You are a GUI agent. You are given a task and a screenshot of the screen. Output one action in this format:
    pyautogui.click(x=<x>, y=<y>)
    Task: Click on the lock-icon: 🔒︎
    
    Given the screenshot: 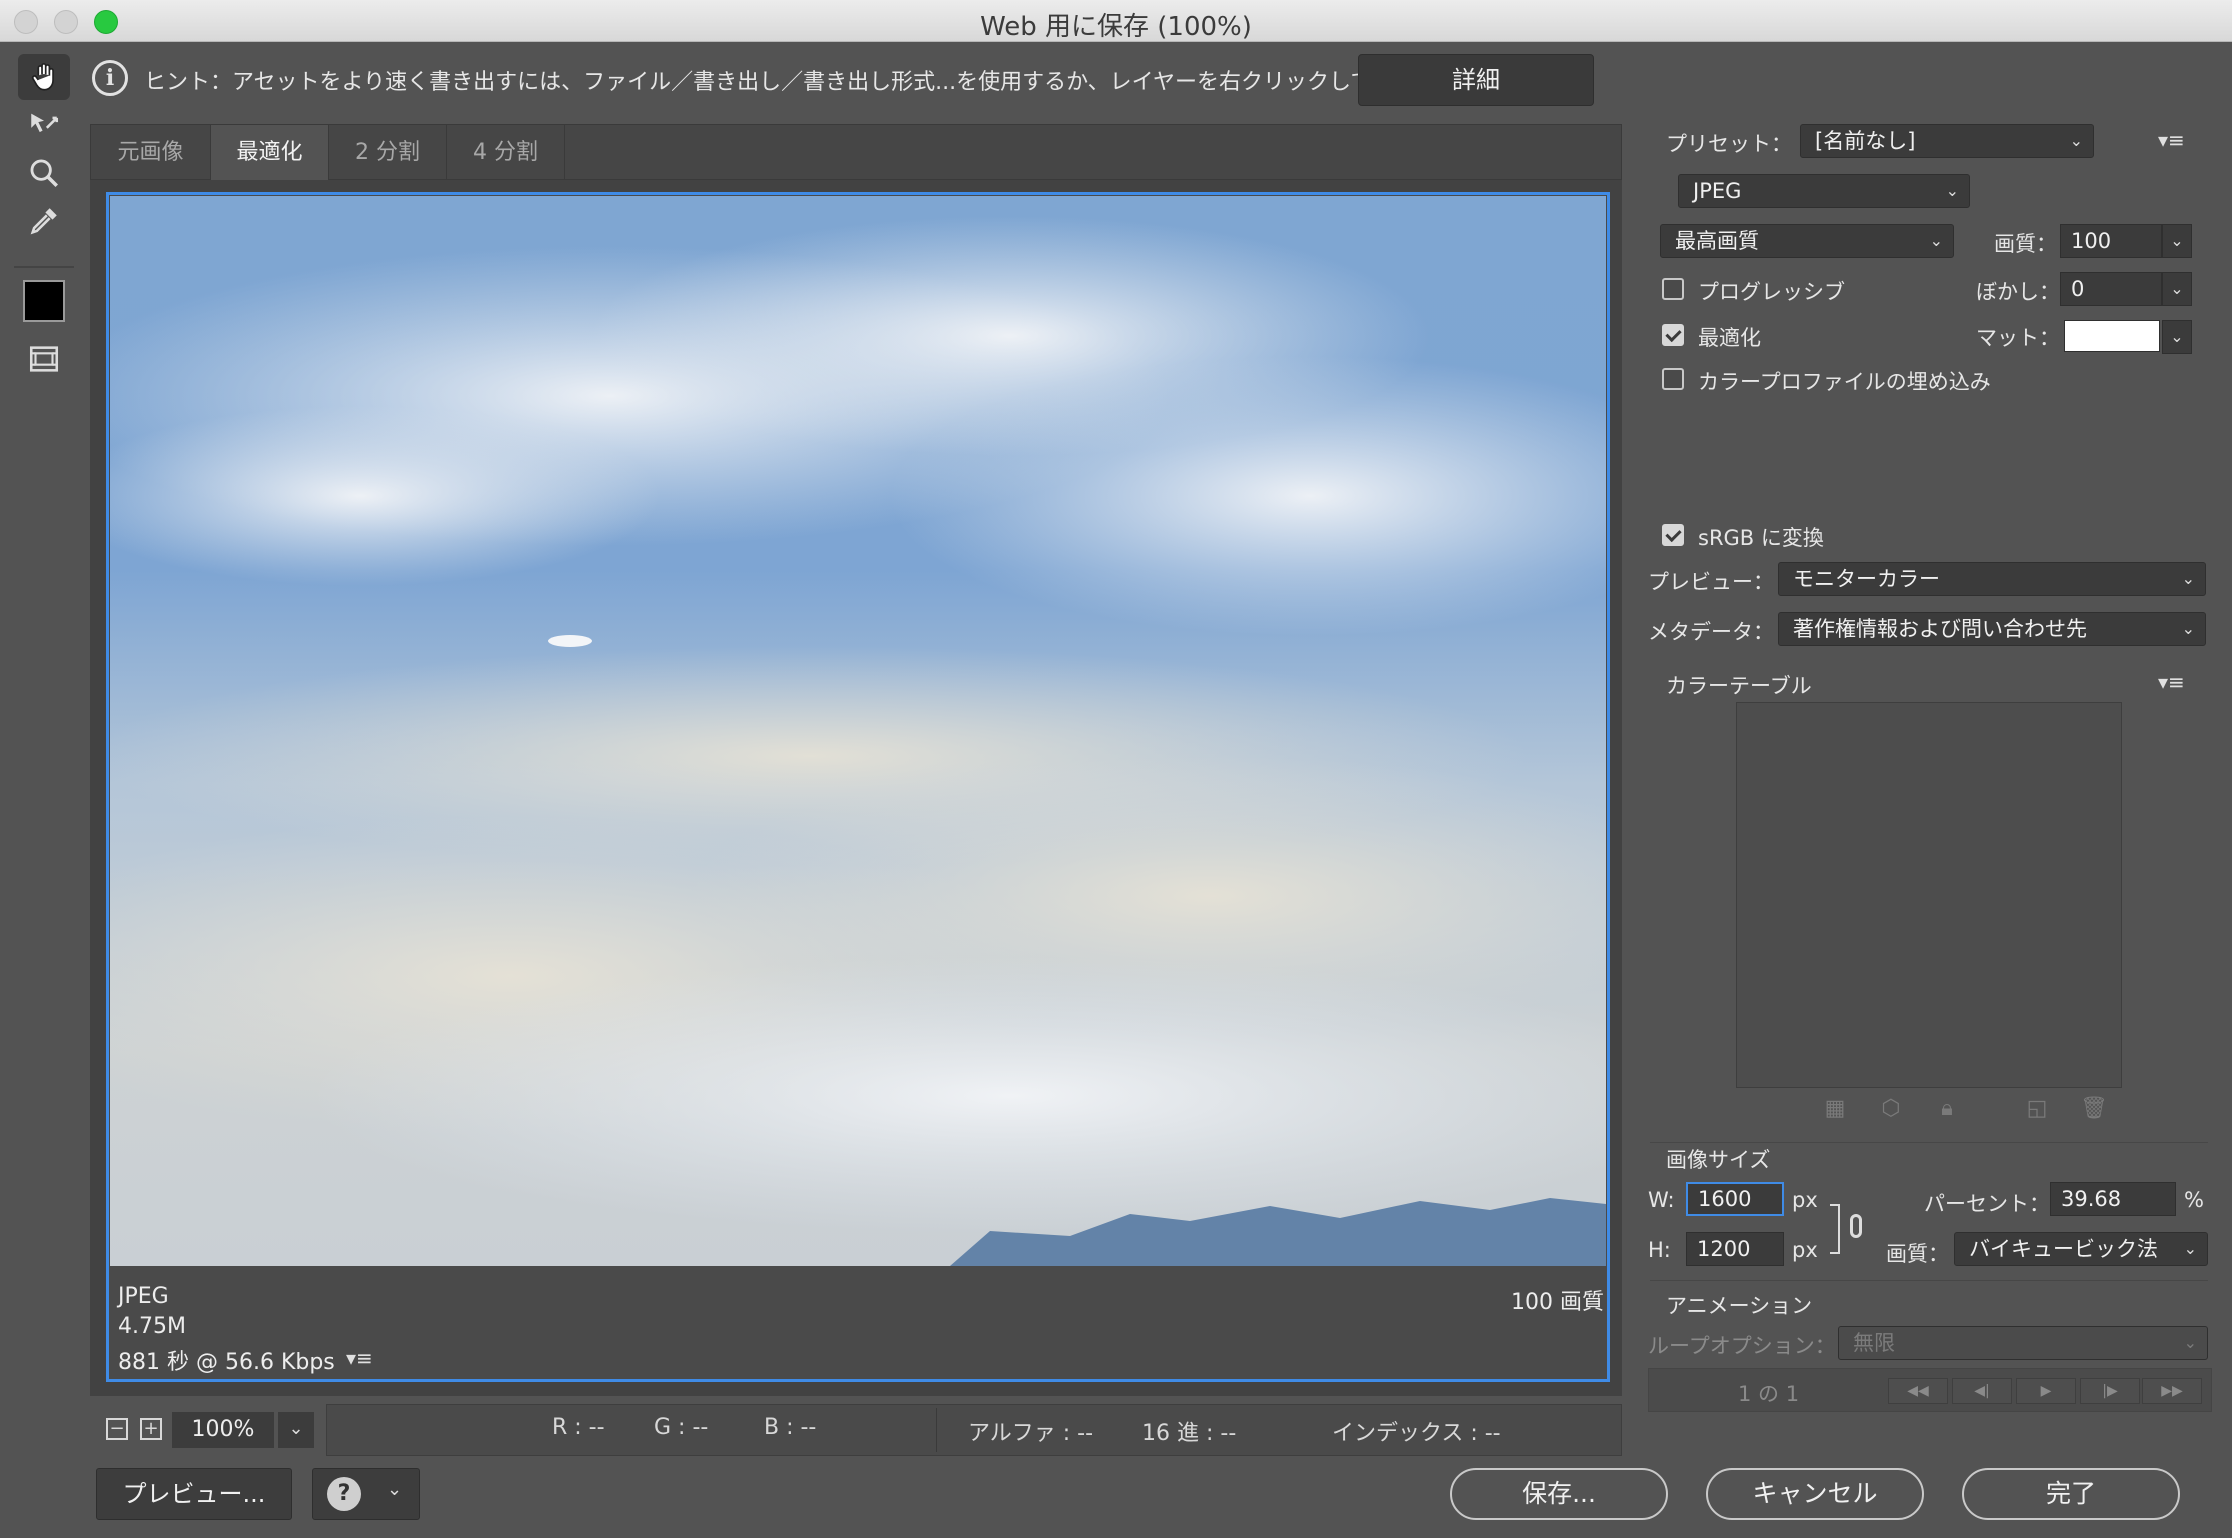 What is the action you would take?
    pyautogui.click(x=1947, y=1108)
    